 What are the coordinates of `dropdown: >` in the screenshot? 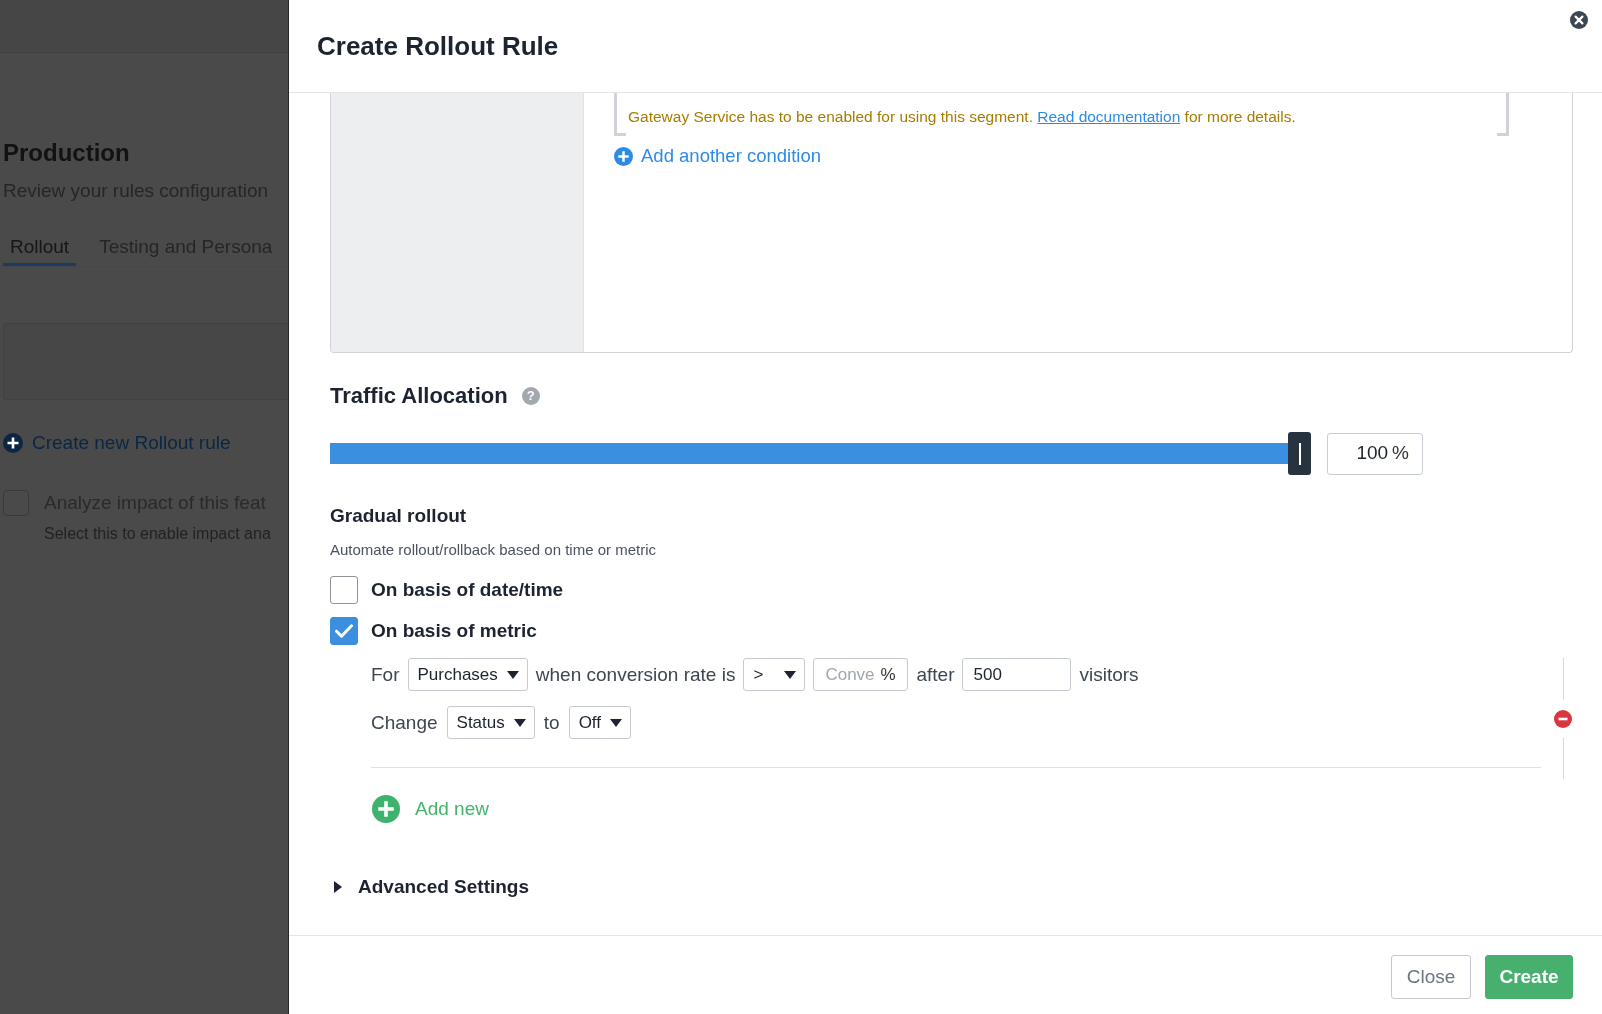 It's located at (774, 674).